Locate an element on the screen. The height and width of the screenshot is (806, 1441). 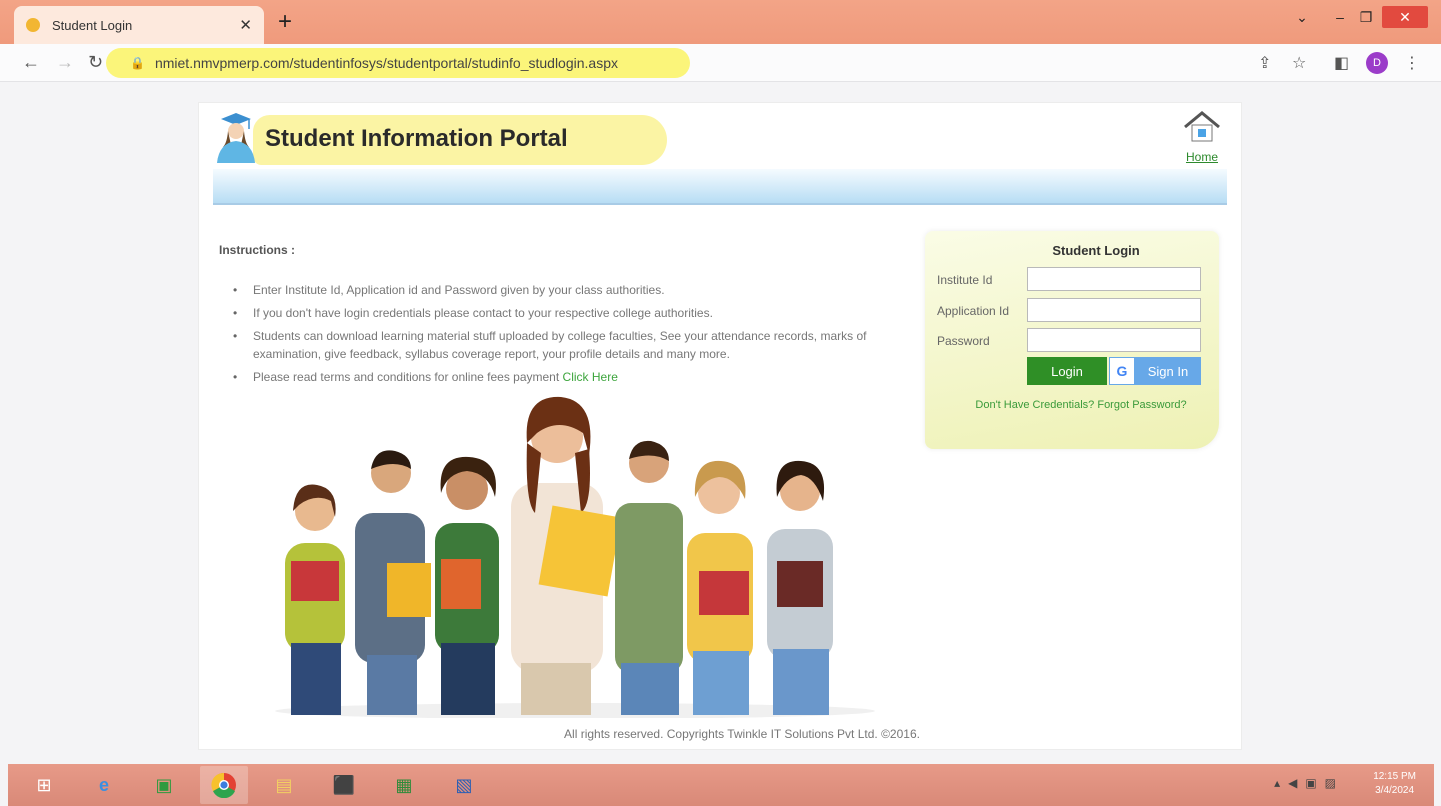
portal-header: Student Information Portal Home is located at coordinates (721, 138).